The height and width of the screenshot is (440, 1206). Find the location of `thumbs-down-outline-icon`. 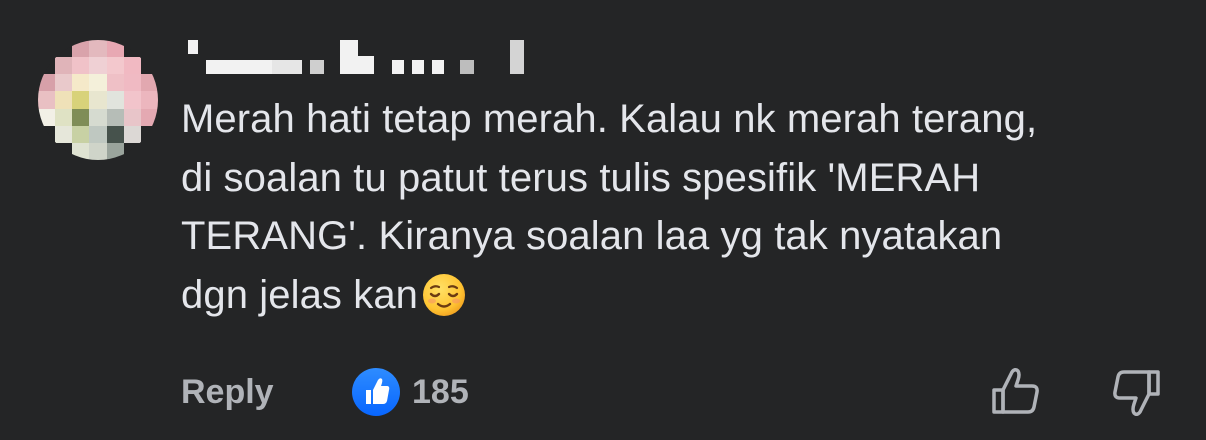

thumbs-down-outline-icon is located at coordinates (1136, 392).